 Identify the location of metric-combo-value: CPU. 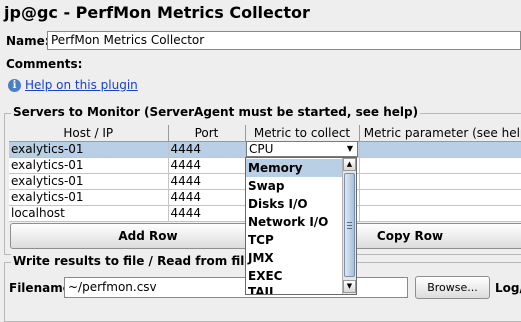
(261, 149).